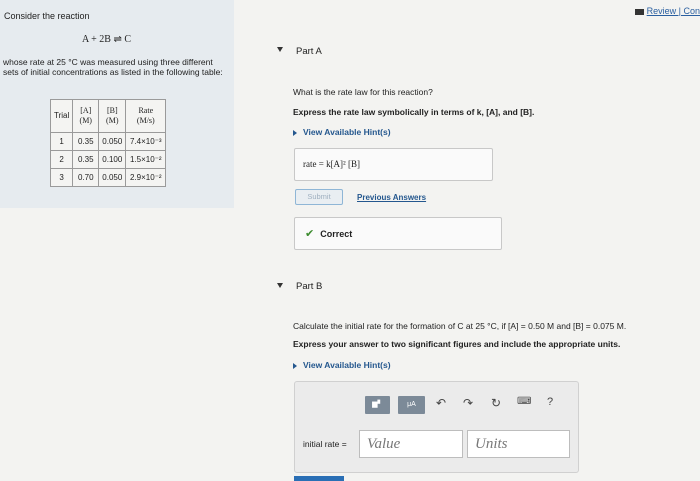  Describe the element at coordinates (393, 164) in the screenshot. I see `part-a-answer-box: rate = k[A]² [B]` at that location.